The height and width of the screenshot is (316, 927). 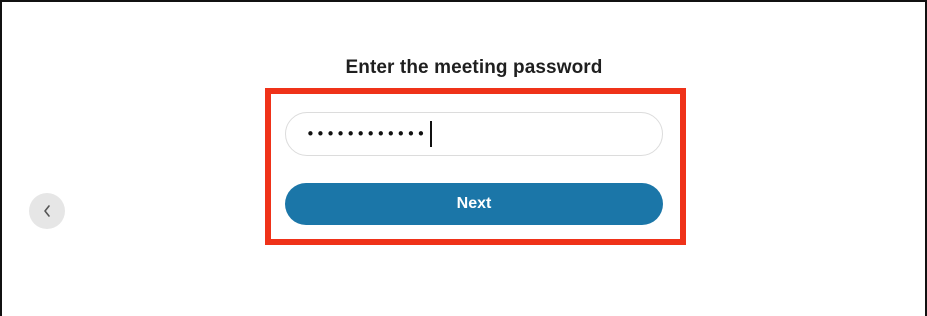 I want to click on text-caret, so click(x=430, y=134).